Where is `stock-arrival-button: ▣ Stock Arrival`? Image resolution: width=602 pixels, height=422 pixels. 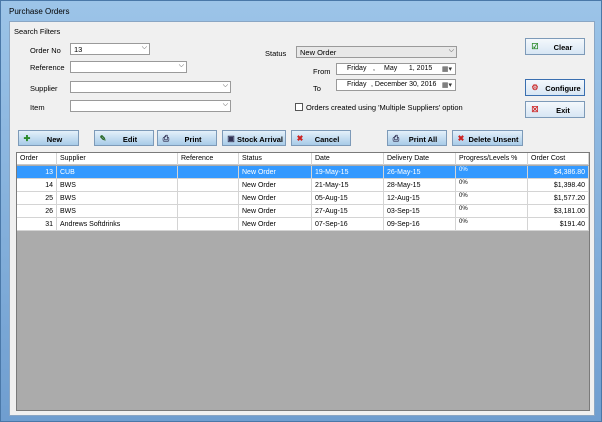
stock-arrival-button: ▣ Stock Arrival is located at coordinates (254, 138).